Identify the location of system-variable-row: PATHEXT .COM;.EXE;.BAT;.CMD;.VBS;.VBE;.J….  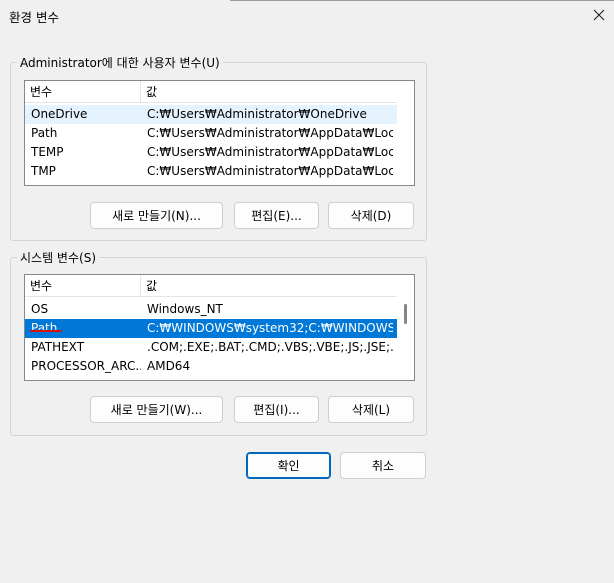
(211, 347).